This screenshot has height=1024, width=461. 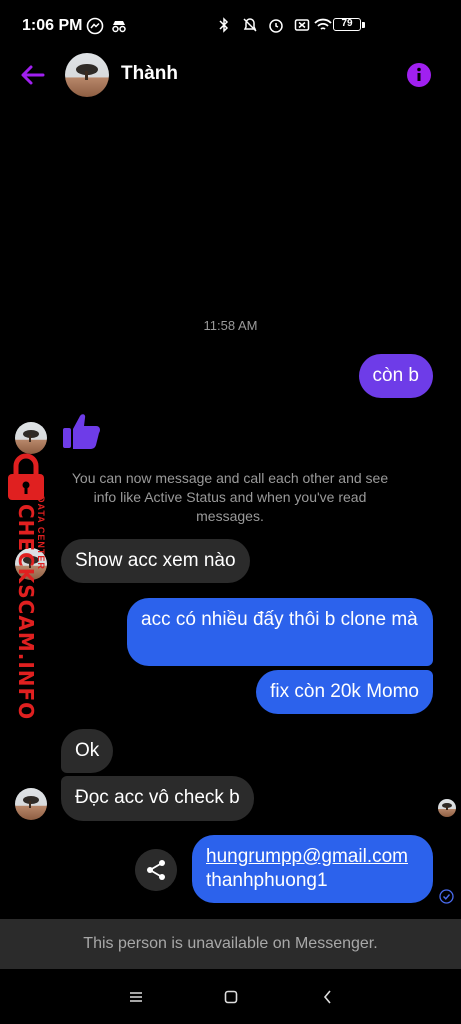 I want to click on checkscam-watermark: CHECKSCAM.INFO DATA CENTER, so click(x=30, y=586).